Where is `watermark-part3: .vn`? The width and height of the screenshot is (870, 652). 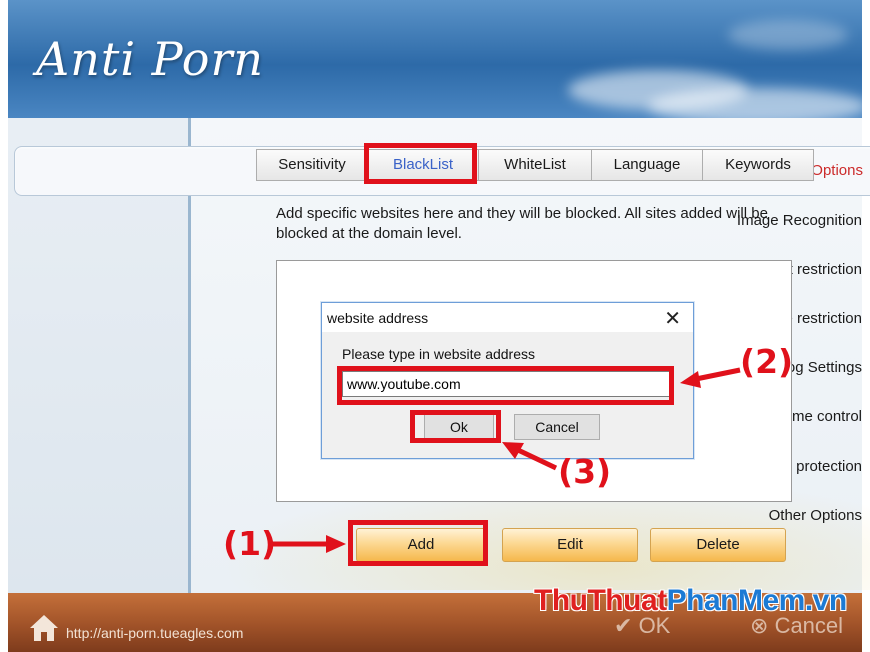 watermark-part3: .vn is located at coordinates (825, 600).